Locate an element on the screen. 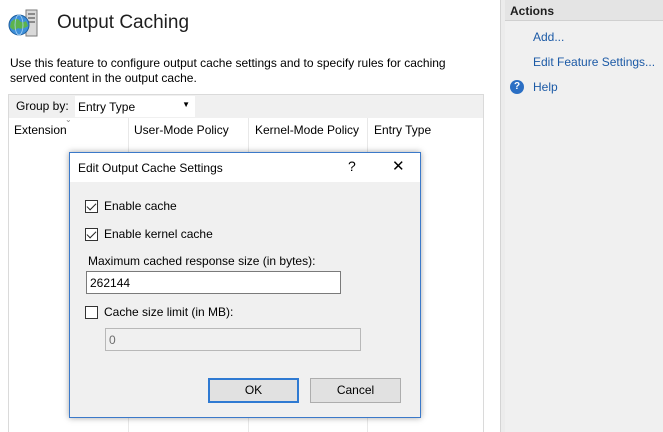 This screenshot has height=432, width=663. action-help-link: Help is located at coordinates (545, 87).